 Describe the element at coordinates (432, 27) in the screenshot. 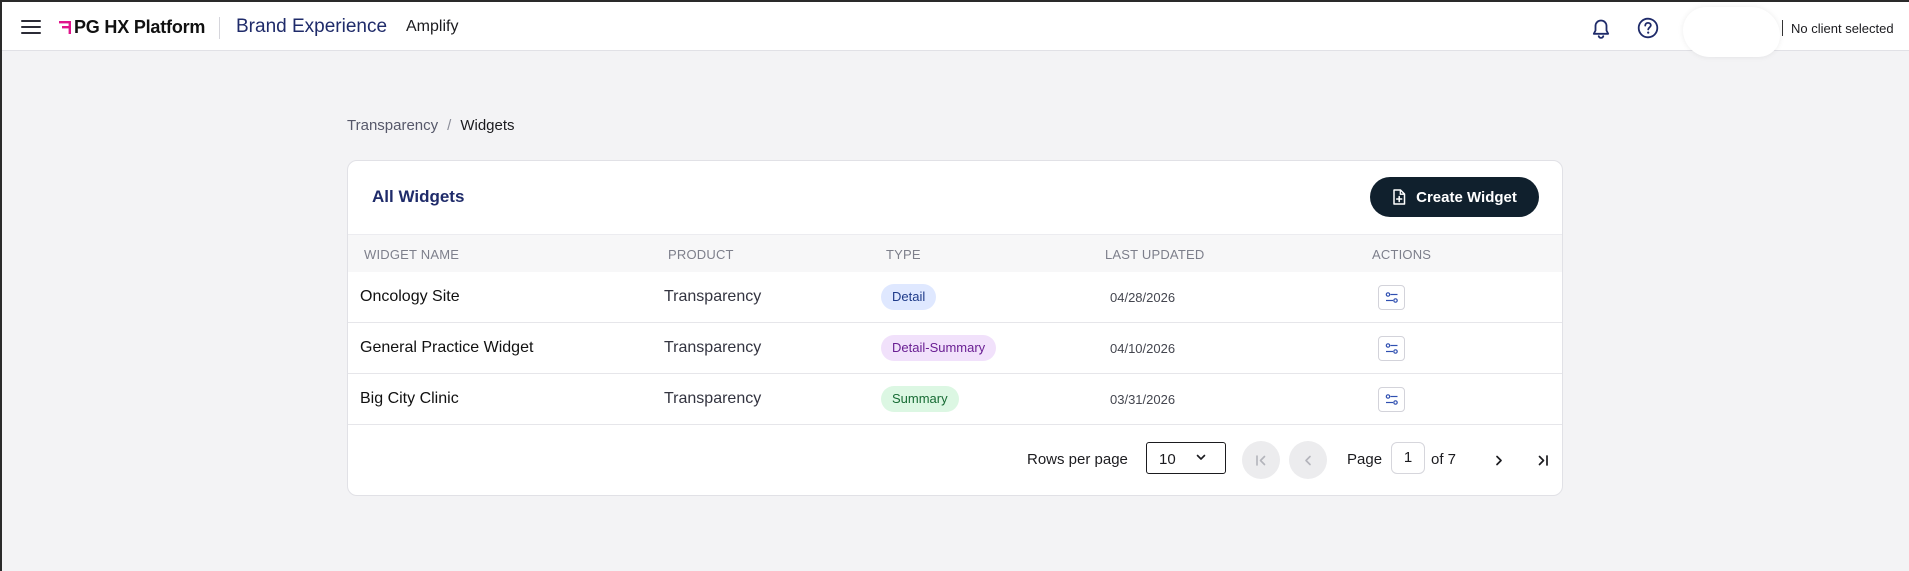

I see `app-name: Amplify` at that location.